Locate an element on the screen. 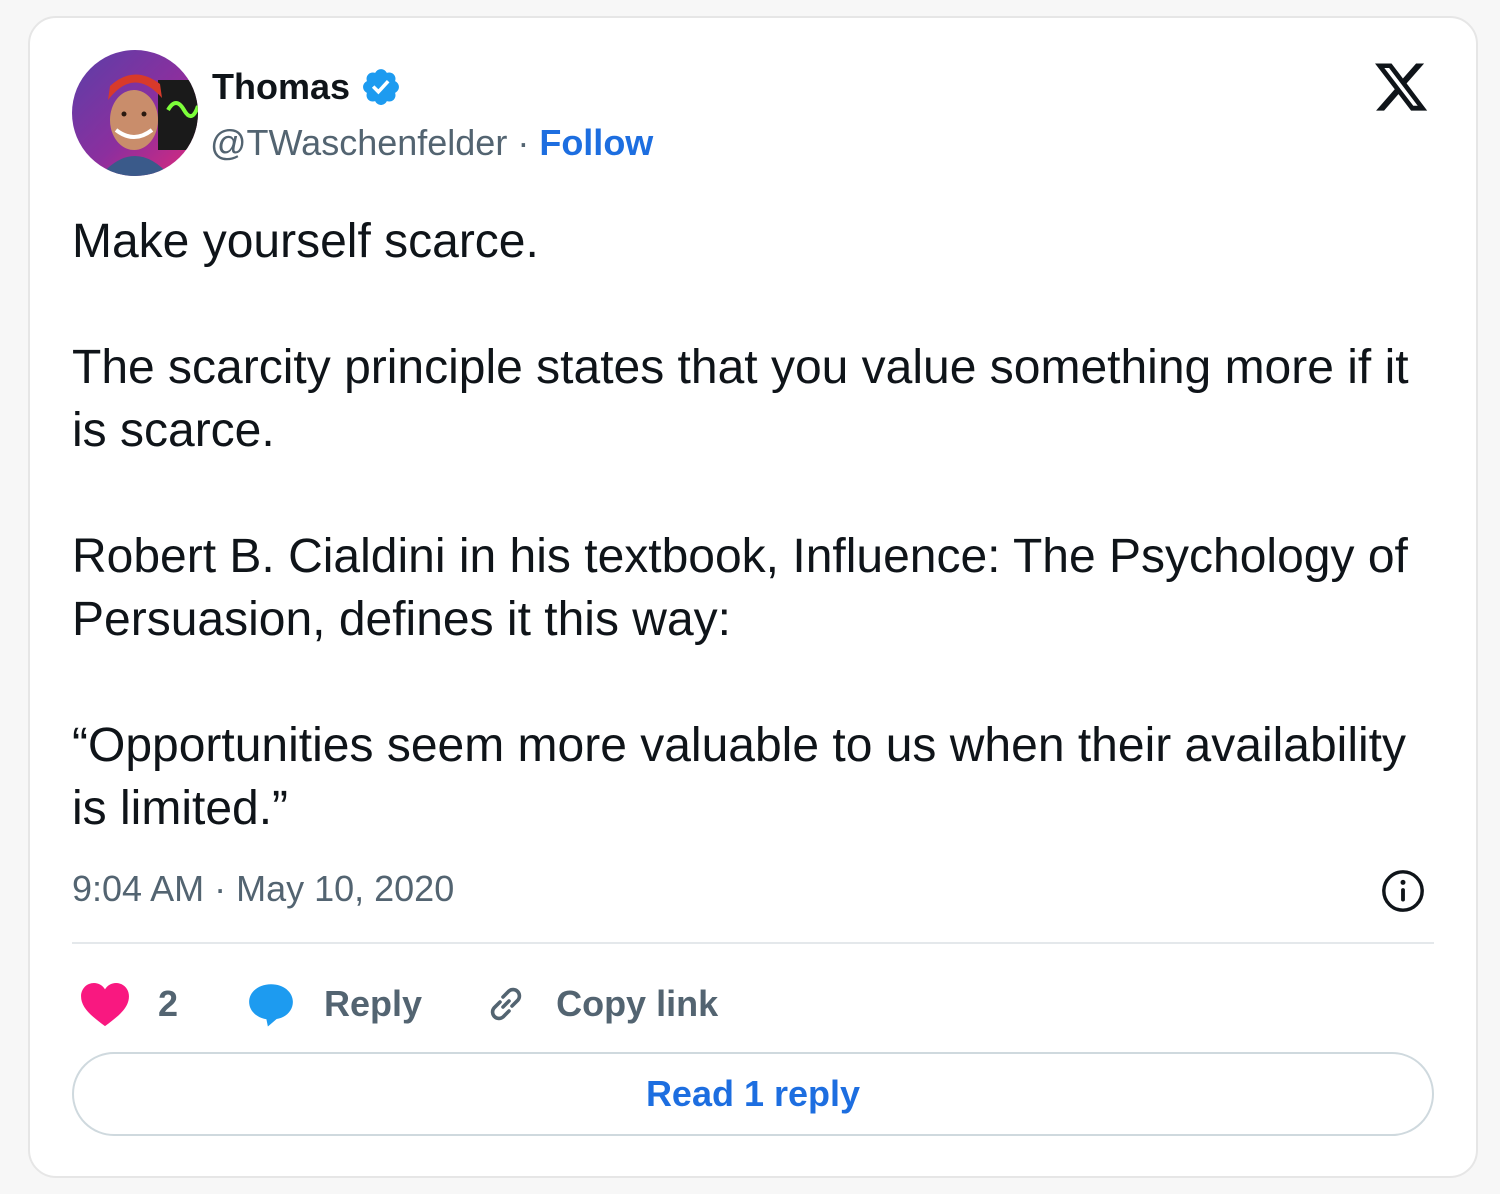  verified-badge-icon is located at coordinates (381, 87).